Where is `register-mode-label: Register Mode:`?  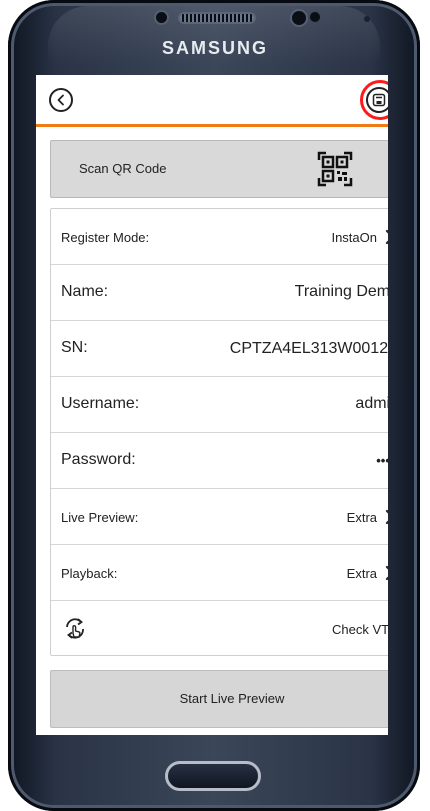 register-mode-label: Register Mode: is located at coordinates (105, 237).